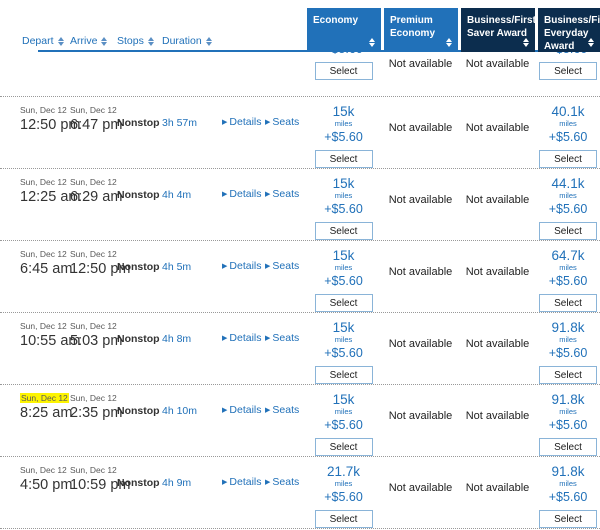 Image resolution: width=600 pixels, height=530 pixels. I want to click on fare-header-premium-economy: Premium Economy, so click(421, 30).